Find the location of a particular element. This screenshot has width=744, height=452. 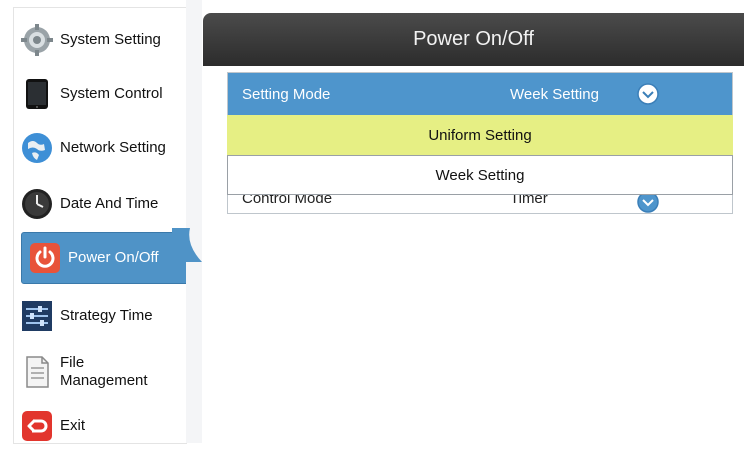

exit-icon is located at coordinates (37, 426).